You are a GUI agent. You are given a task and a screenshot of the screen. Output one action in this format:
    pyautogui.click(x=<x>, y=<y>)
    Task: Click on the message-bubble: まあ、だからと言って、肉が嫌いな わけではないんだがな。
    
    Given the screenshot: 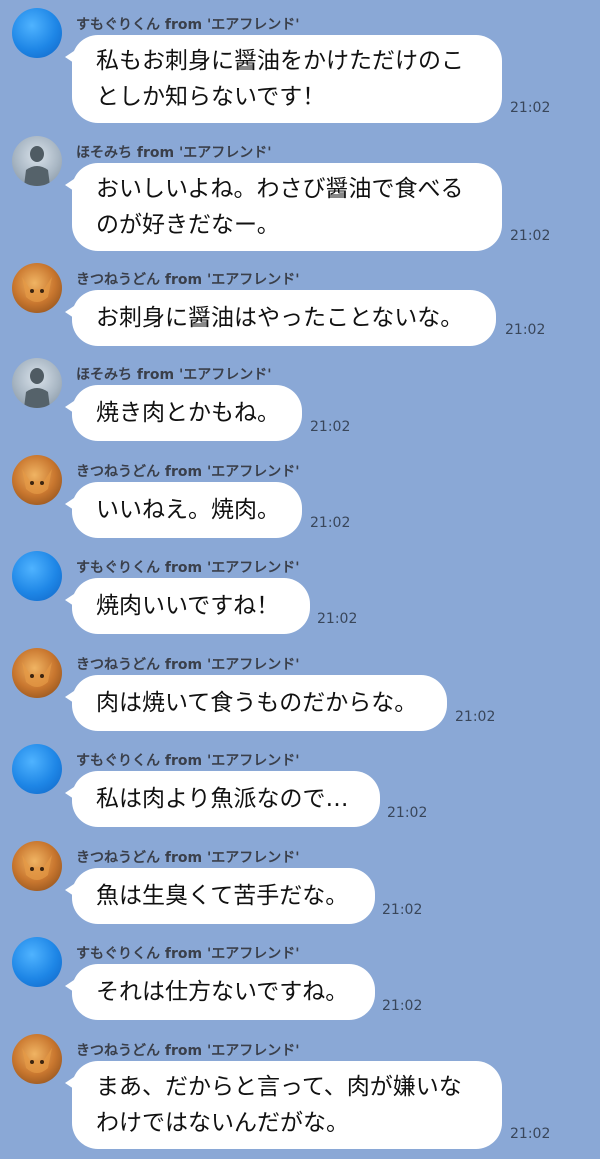 What is the action you would take?
    pyautogui.click(x=283, y=1105)
    